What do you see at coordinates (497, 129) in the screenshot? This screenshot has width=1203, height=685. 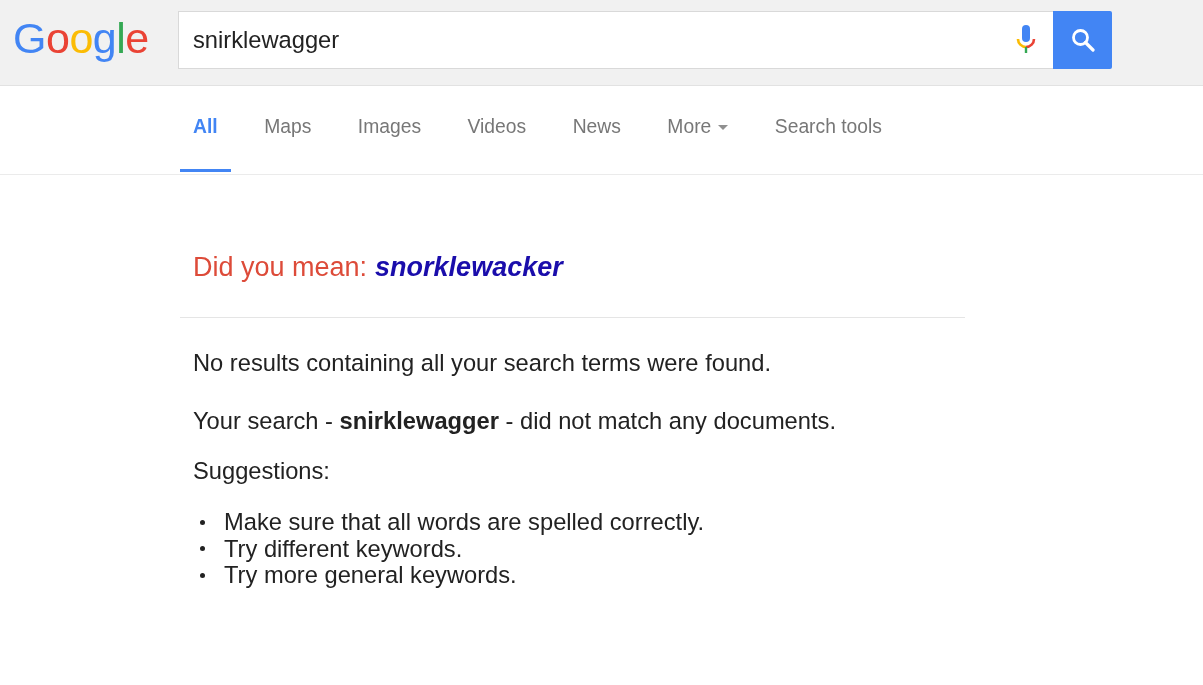 I see `tab: Videos` at bounding box center [497, 129].